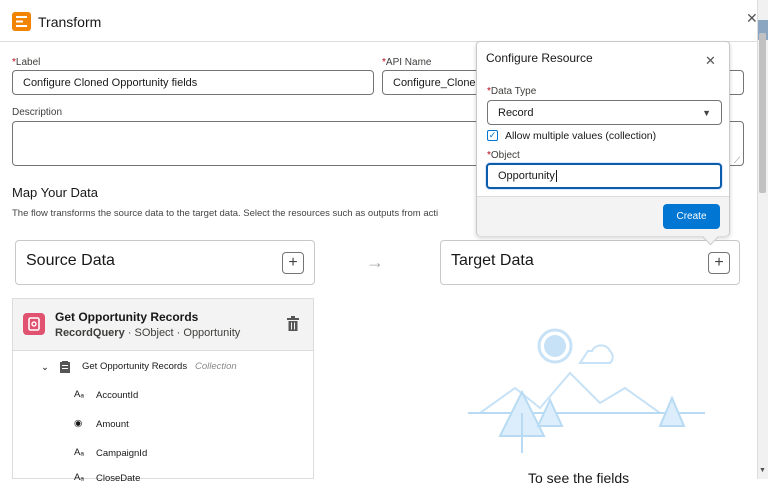 The width and height of the screenshot is (768, 486). Describe the element at coordinates (691, 216) in the screenshot. I see `create-button: Create` at that location.